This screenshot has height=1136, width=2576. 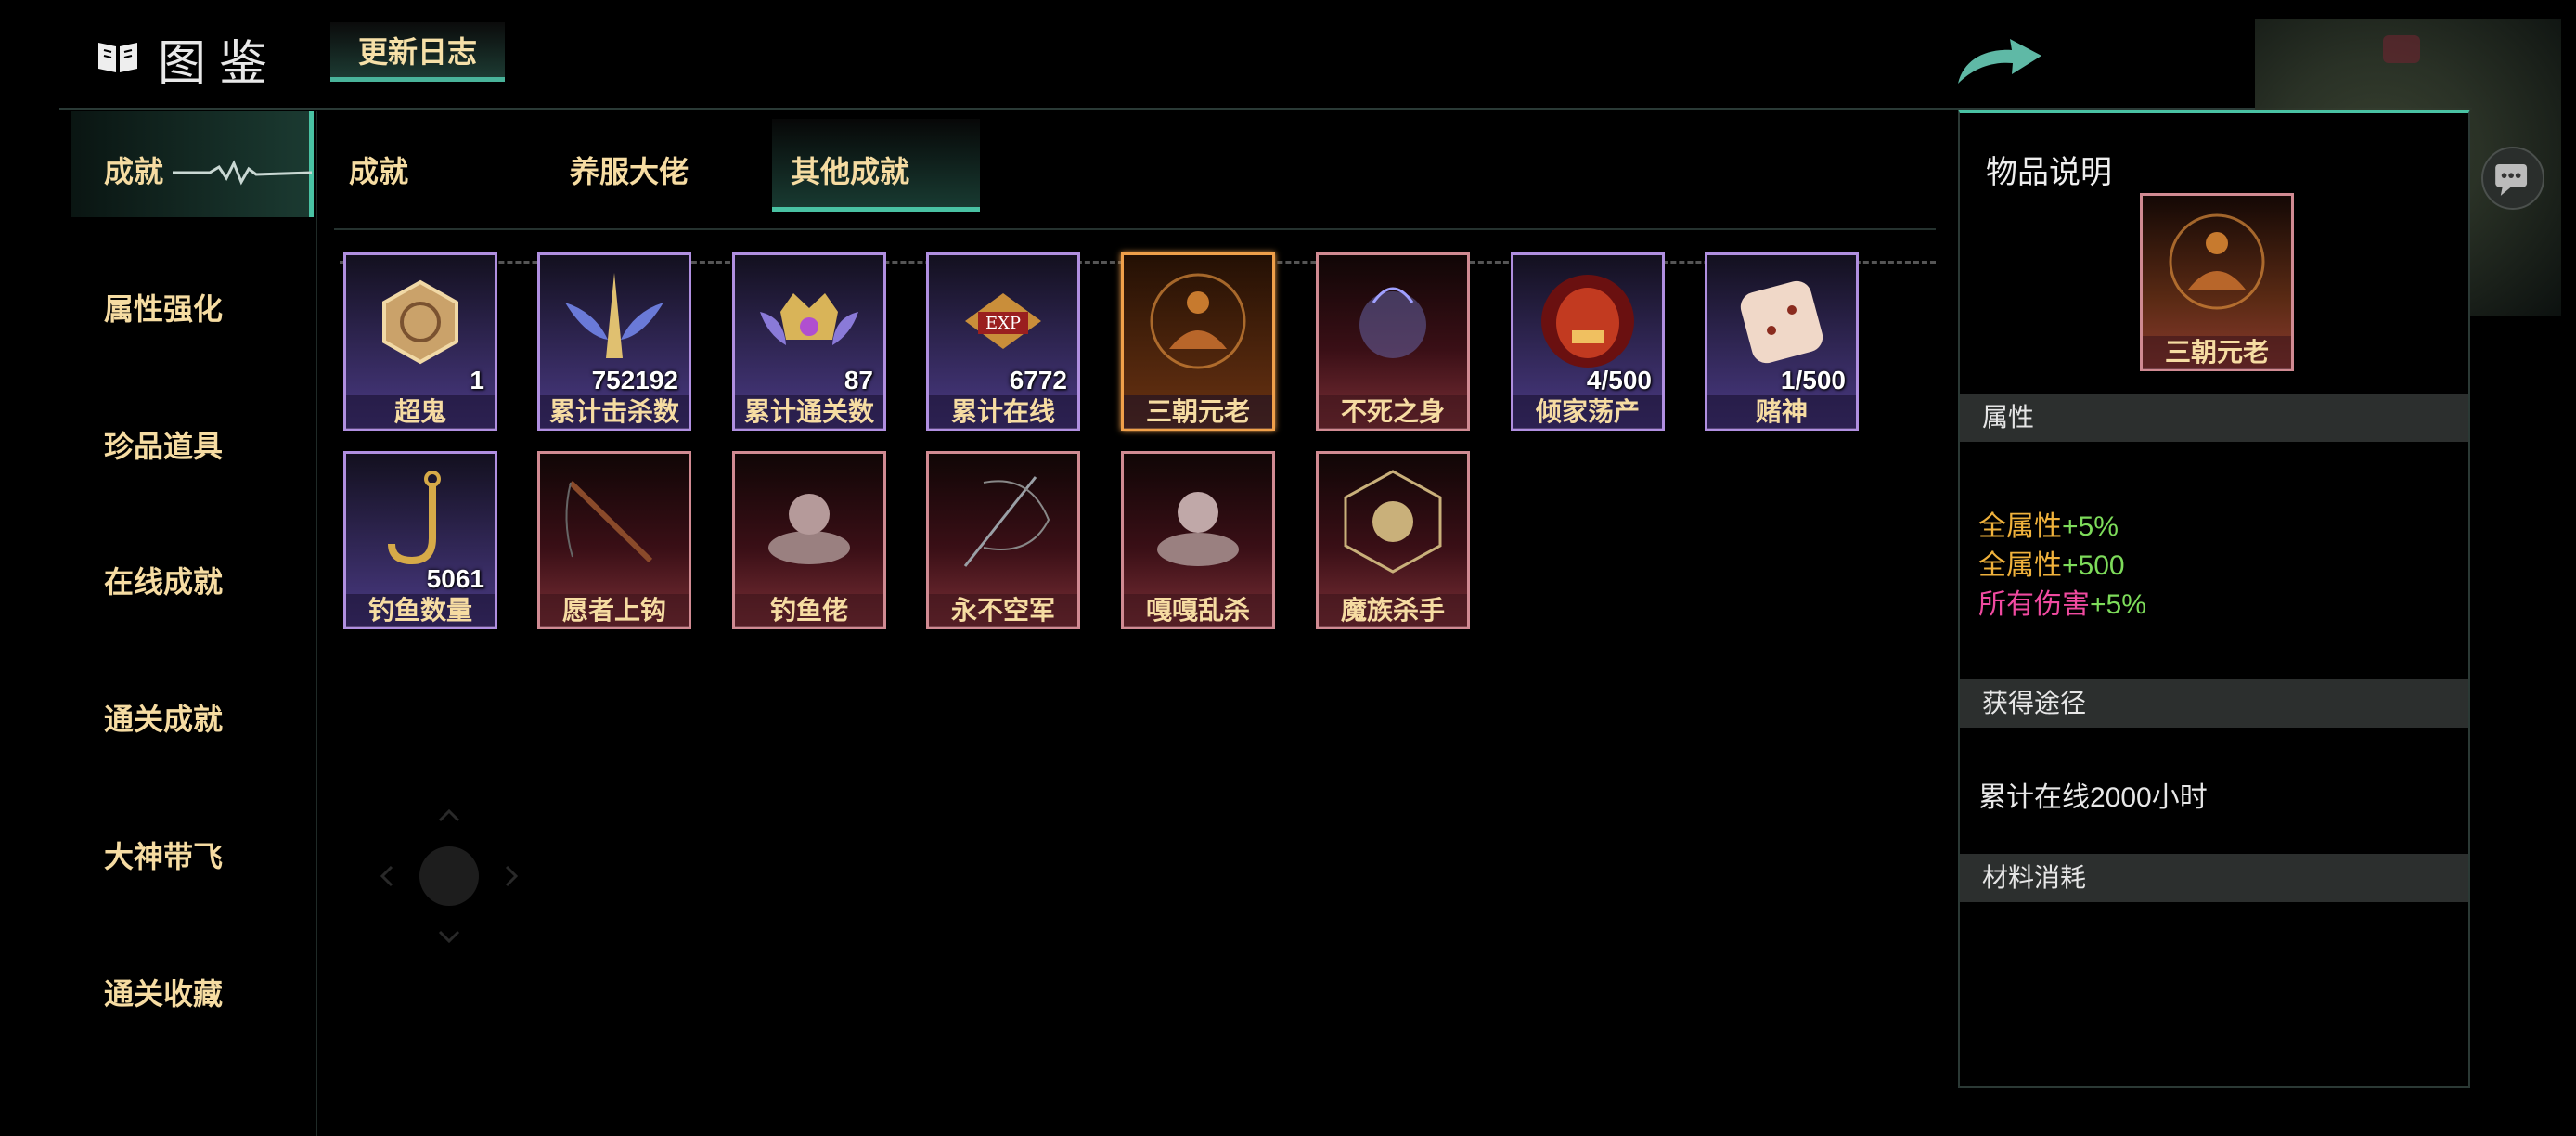 What do you see at coordinates (1813, 380) in the screenshot?
I see `card-count: 1/500` at bounding box center [1813, 380].